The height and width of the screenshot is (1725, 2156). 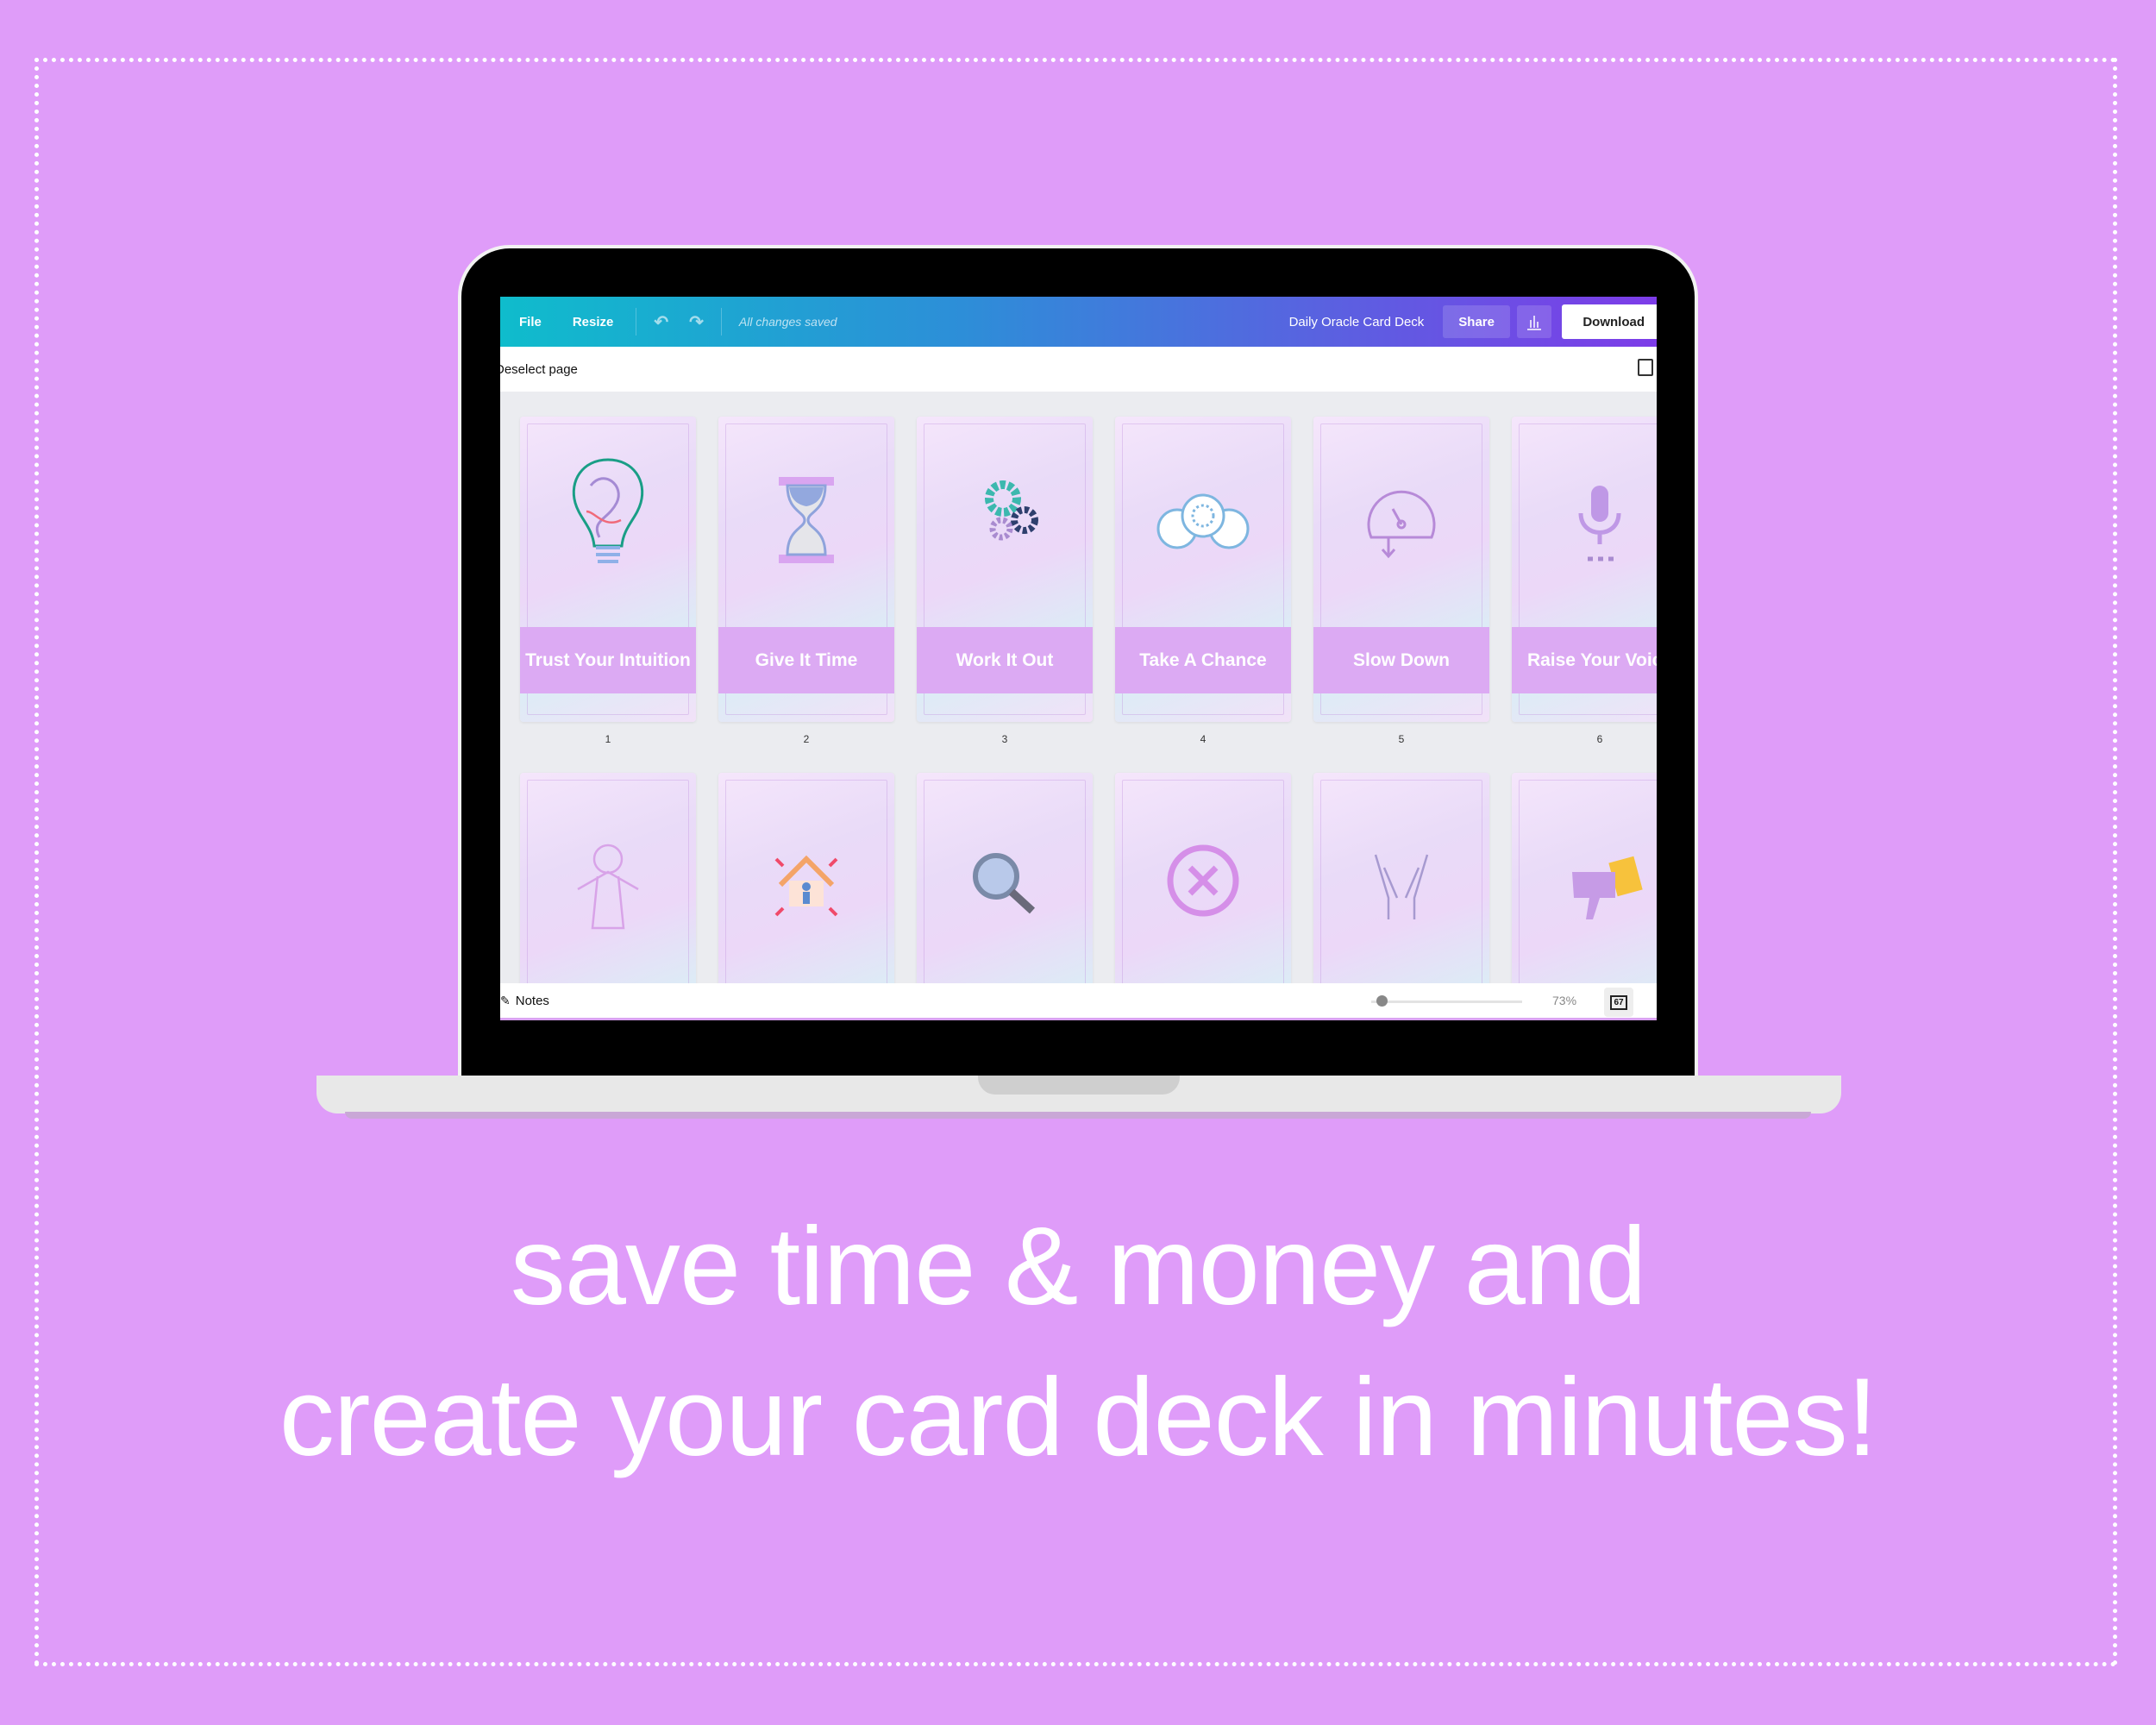 What do you see at coordinates (1005, 660) in the screenshot?
I see `card-title: Work It Out` at bounding box center [1005, 660].